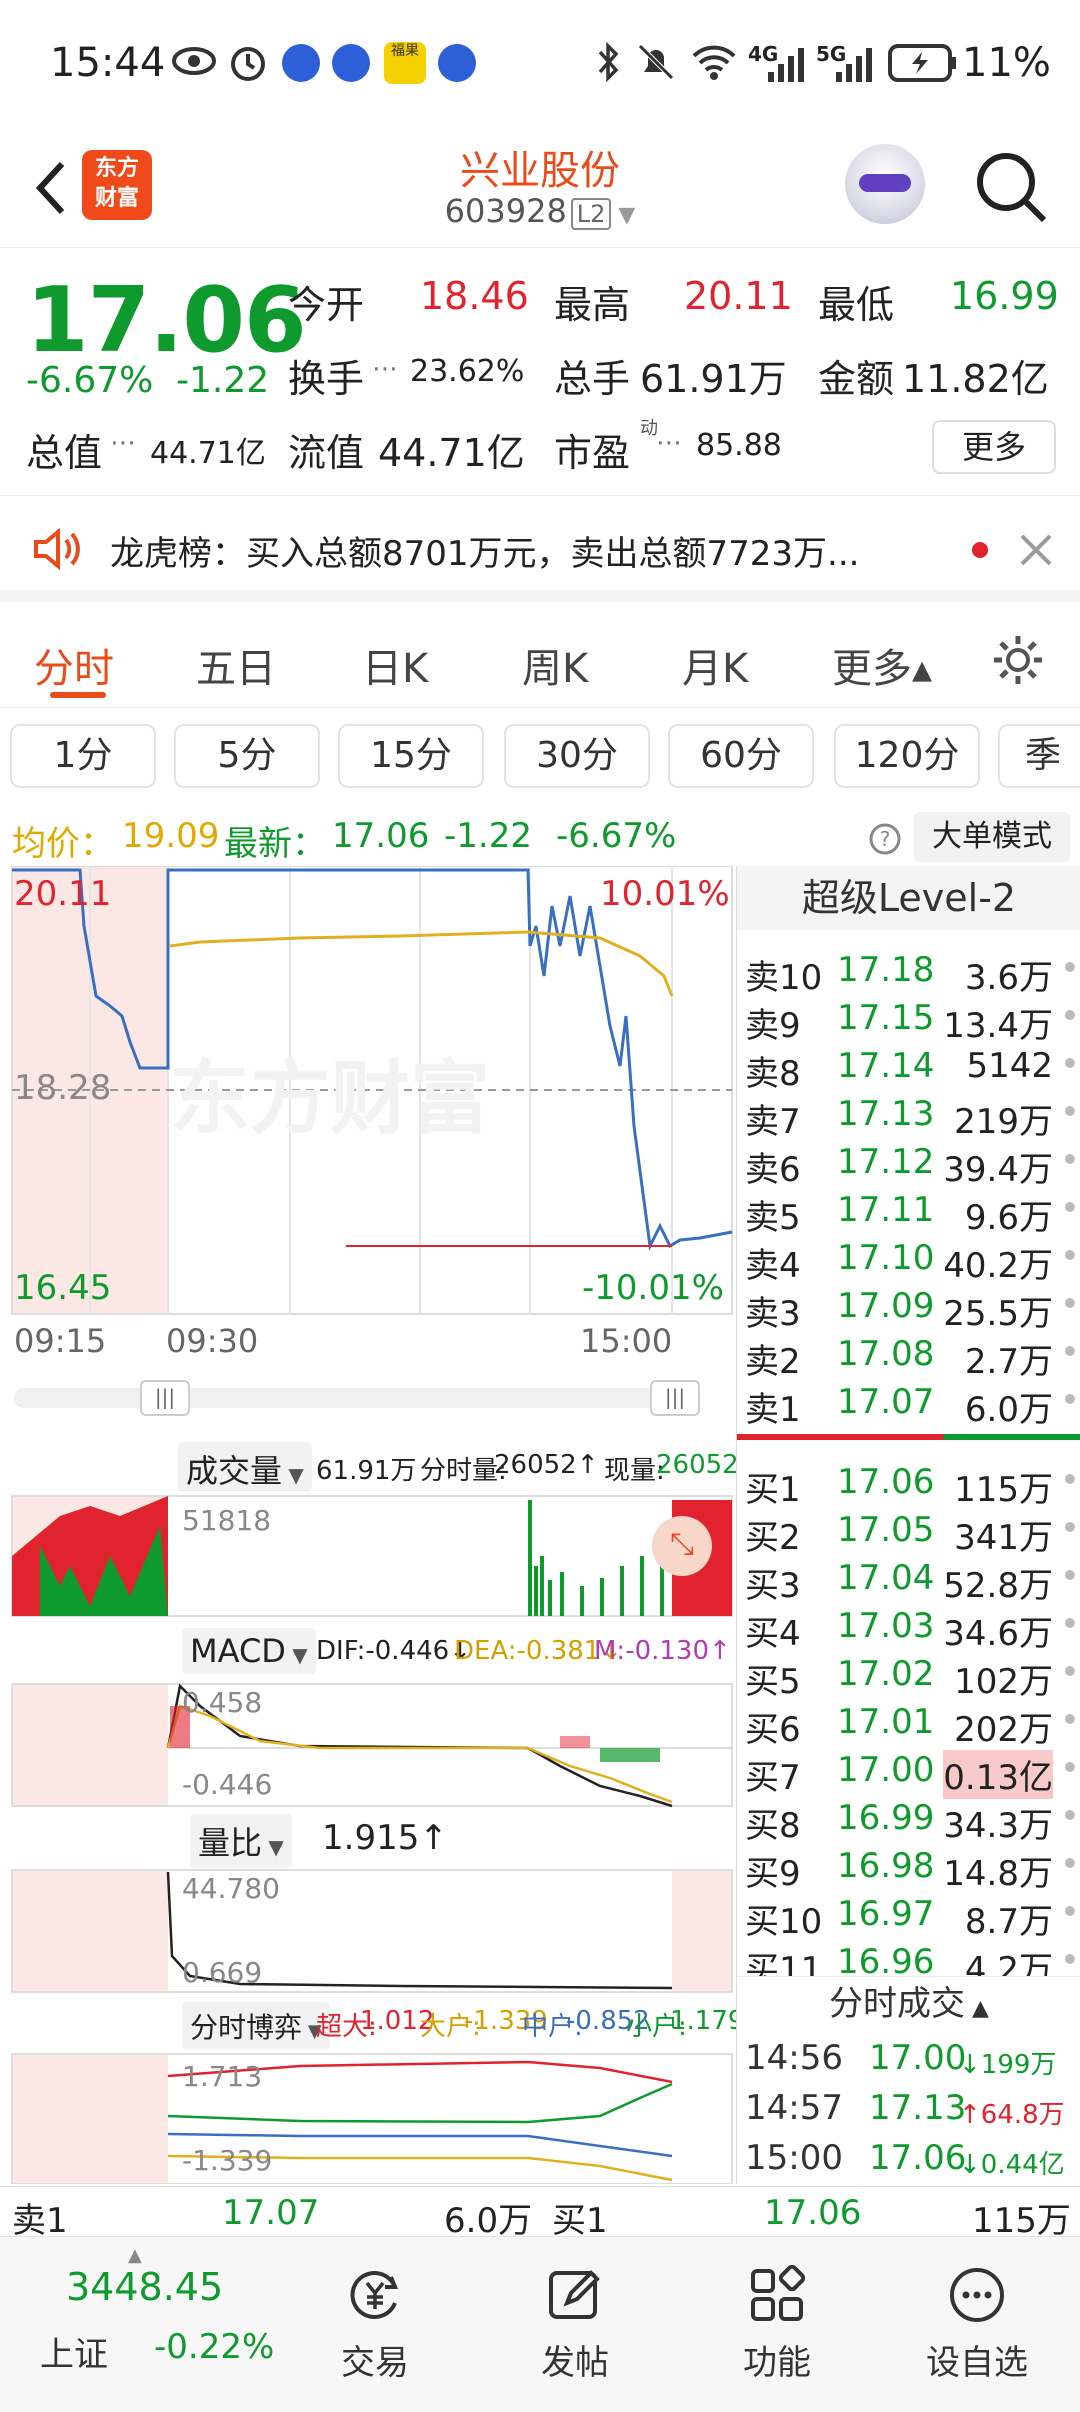 The width and height of the screenshot is (1080, 2412). I want to click on ask-row: 卖1 17.07 6.0万, so click(908, 1403).